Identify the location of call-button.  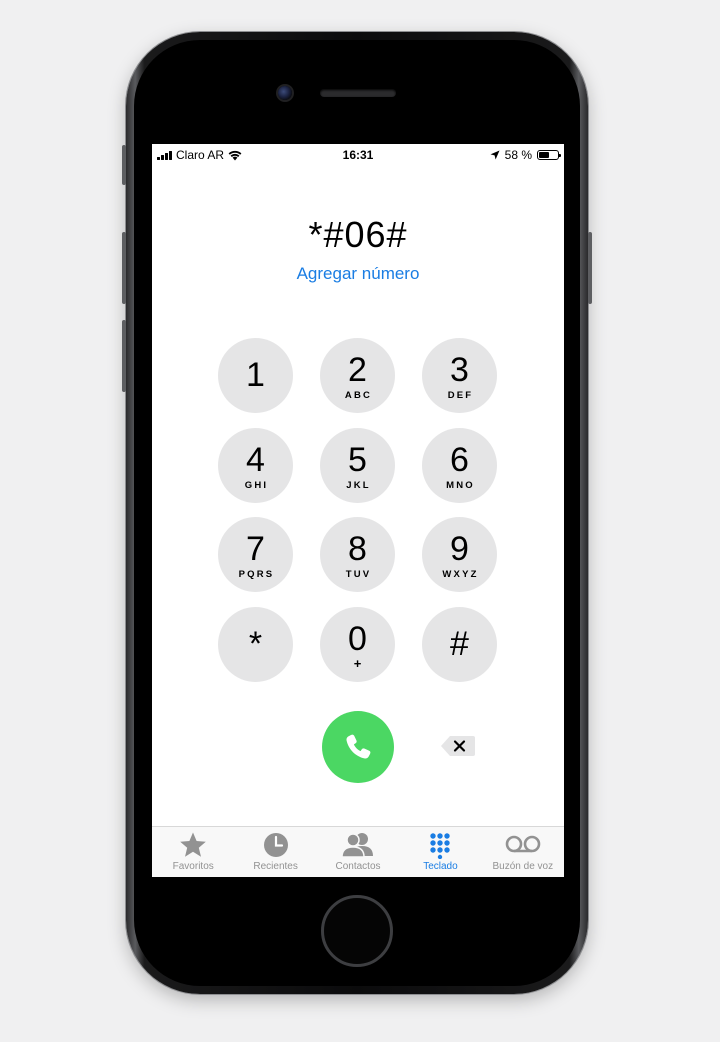
(358, 747).